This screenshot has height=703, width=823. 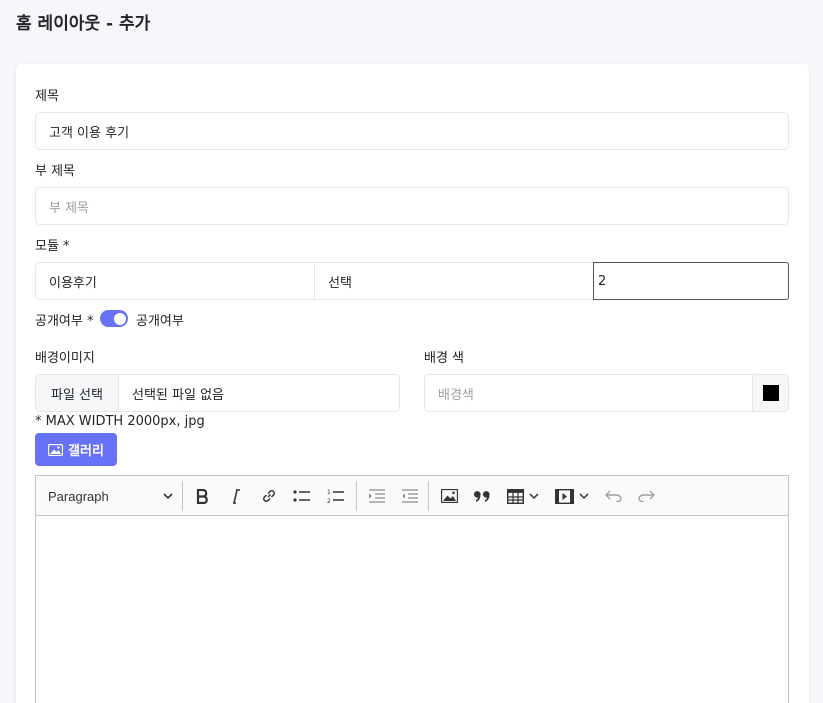 What do you see at coordinates (65, 358) in the screenshot?
I see `bg-image-label: 배경이미지` at bounding box center [65, 358].